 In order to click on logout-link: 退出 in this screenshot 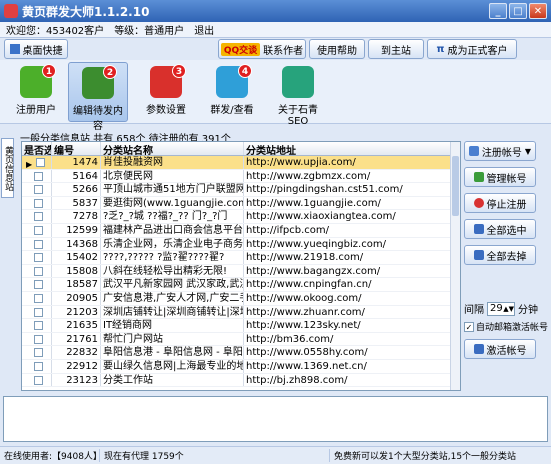, I will do `click(204, 29)`.